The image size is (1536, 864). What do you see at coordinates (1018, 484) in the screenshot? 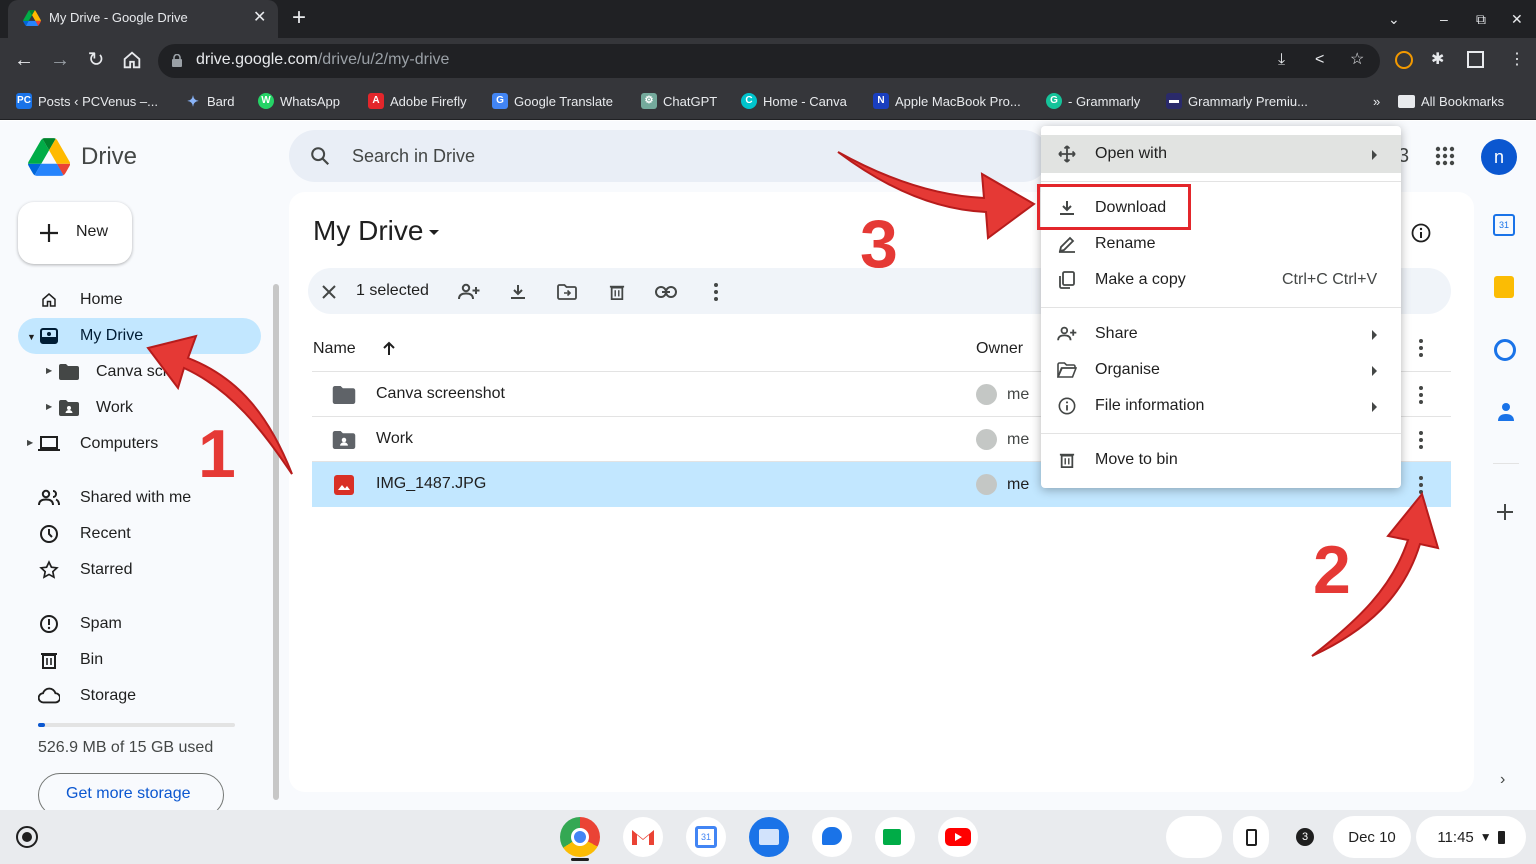
I see `row-owner: me` at bounding box center [1018, 484].